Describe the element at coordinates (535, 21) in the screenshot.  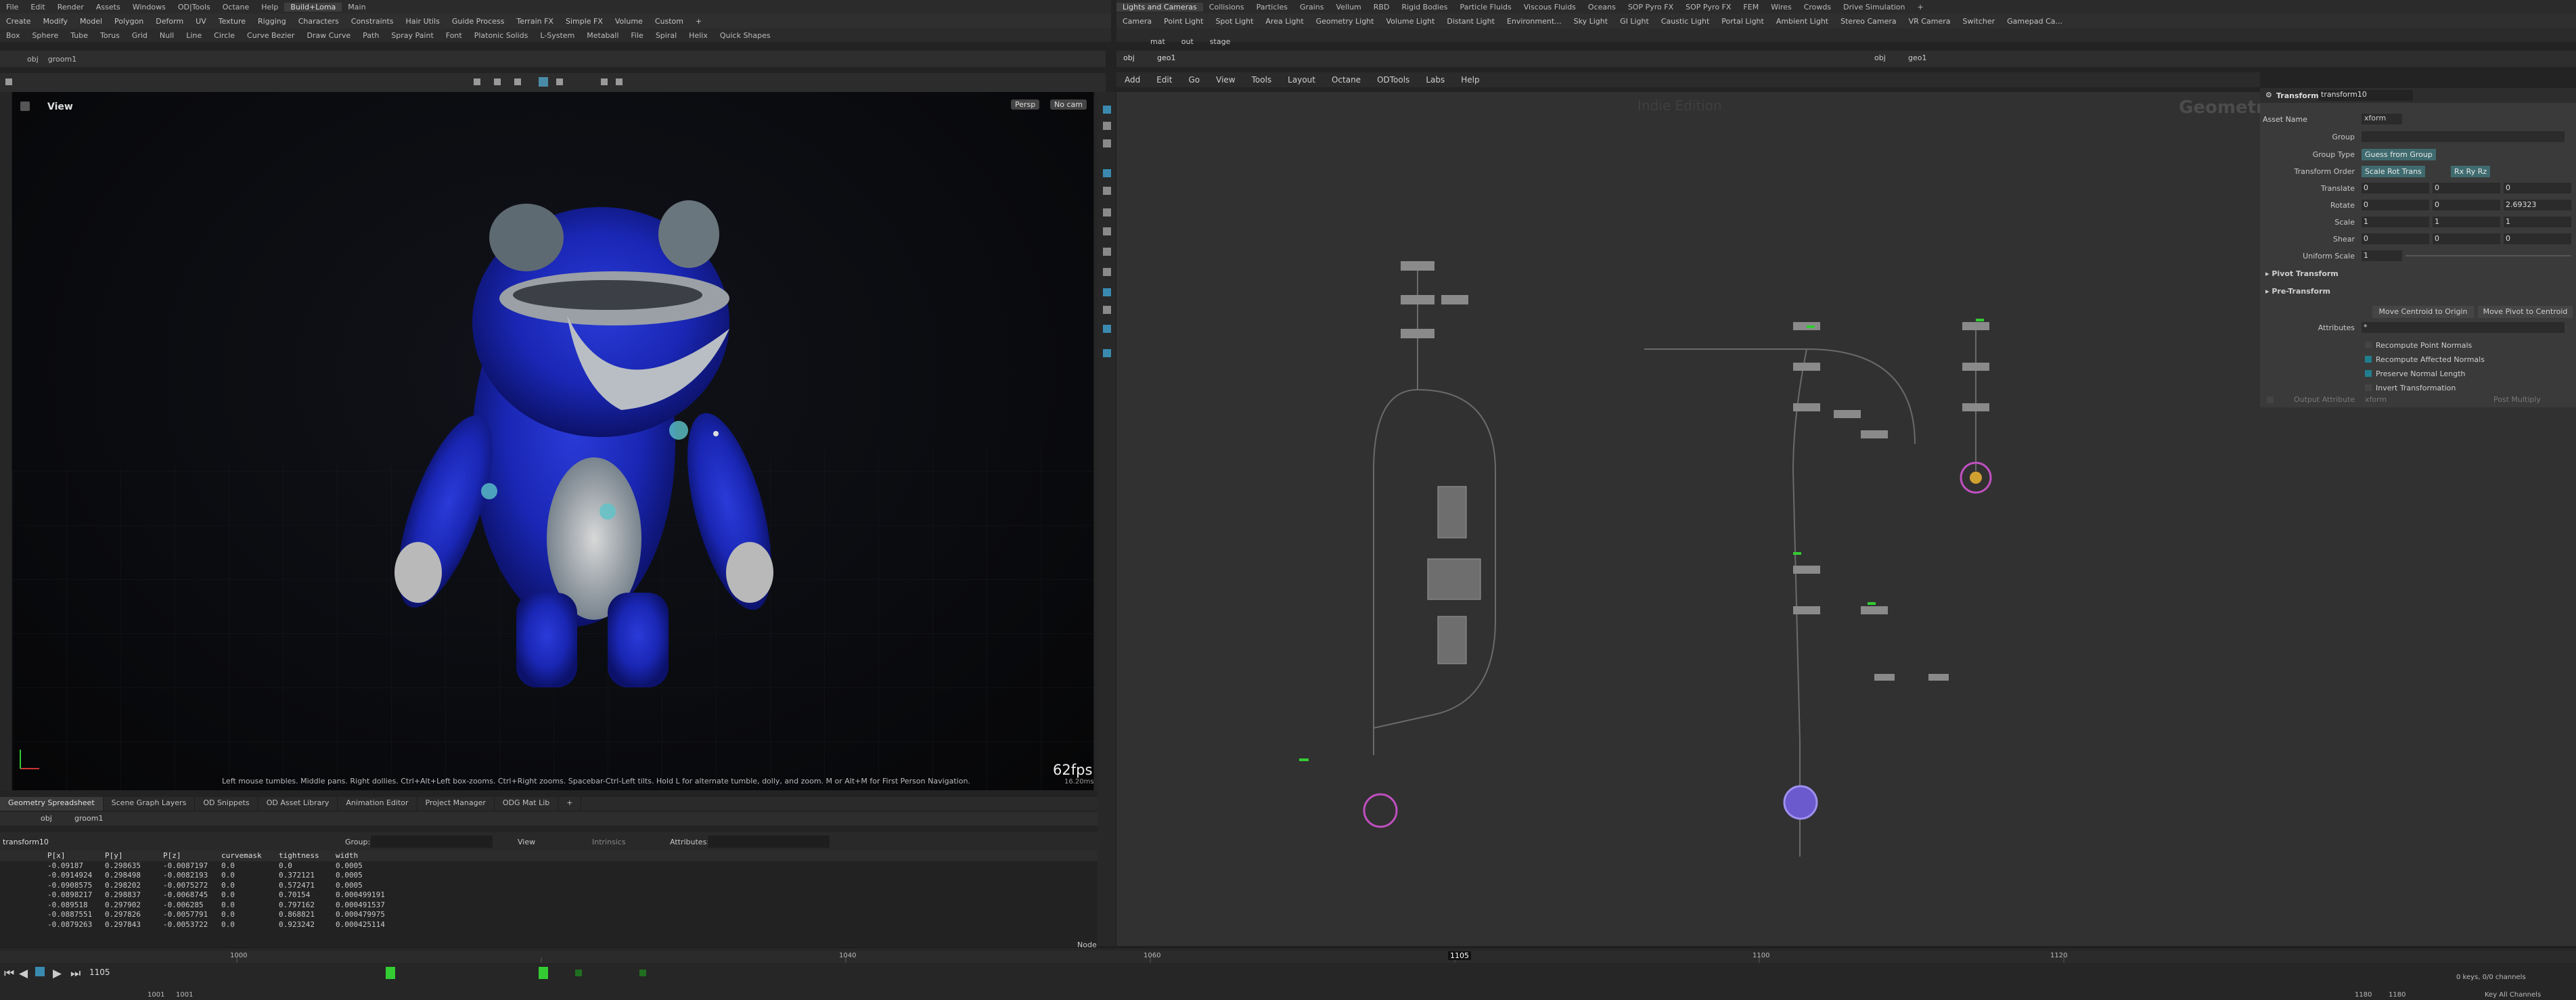
I see `shelf-tab: Terrain FX` at that location.